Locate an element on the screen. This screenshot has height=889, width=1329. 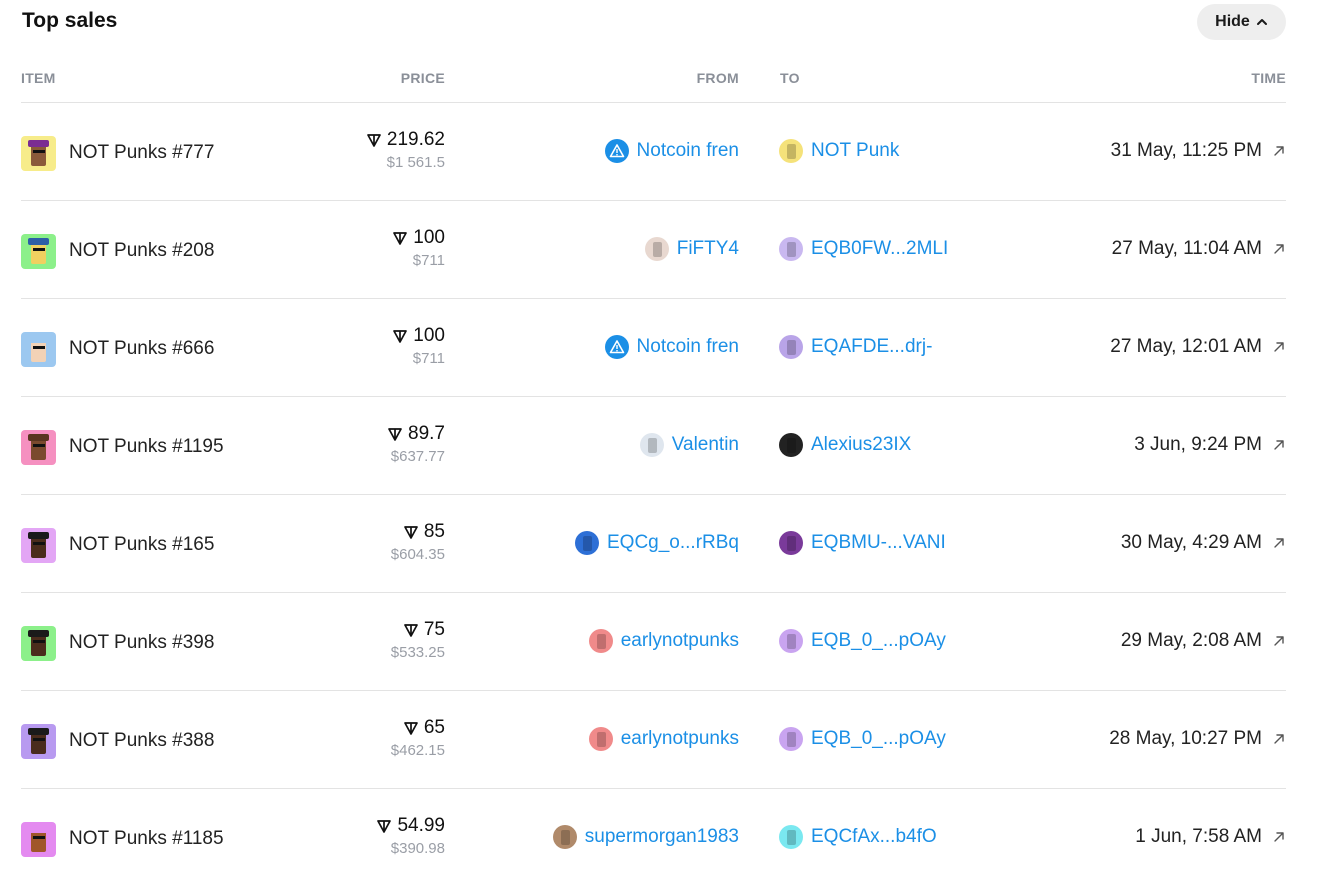
time-text: 27 May, 12:01 AM is located at coordinates (1186, 346).